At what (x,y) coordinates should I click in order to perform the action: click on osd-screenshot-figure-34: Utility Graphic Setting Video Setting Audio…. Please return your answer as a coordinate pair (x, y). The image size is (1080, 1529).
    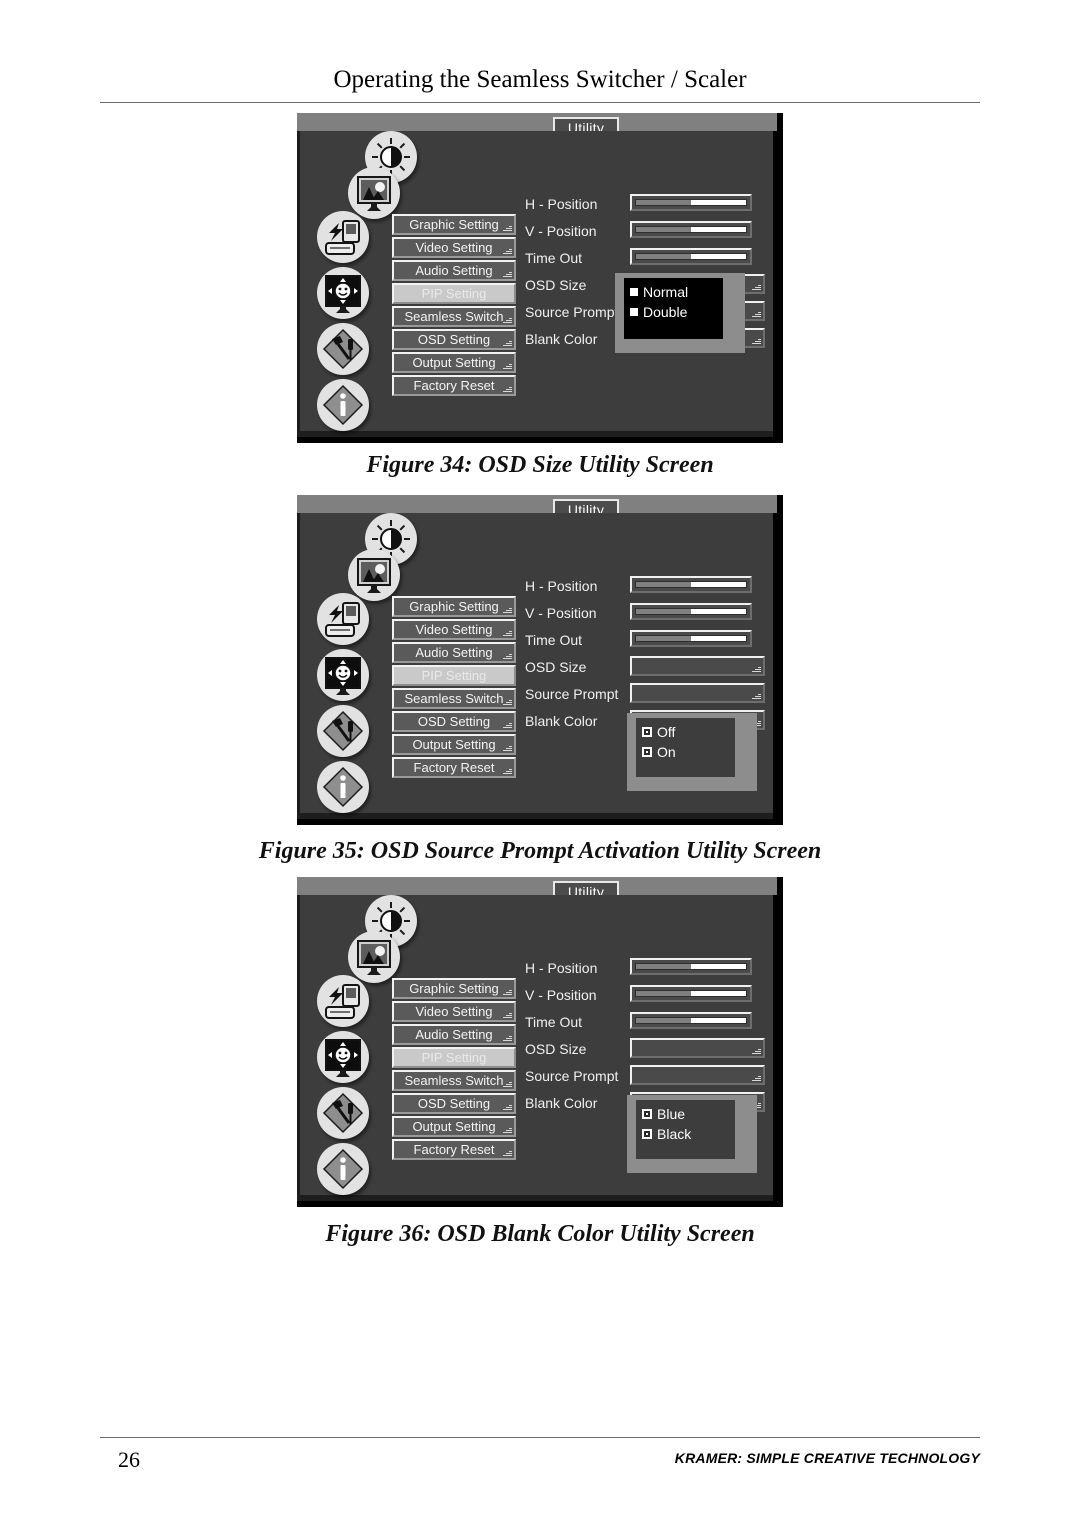
    Looking at the image, I should click on (540, 278).